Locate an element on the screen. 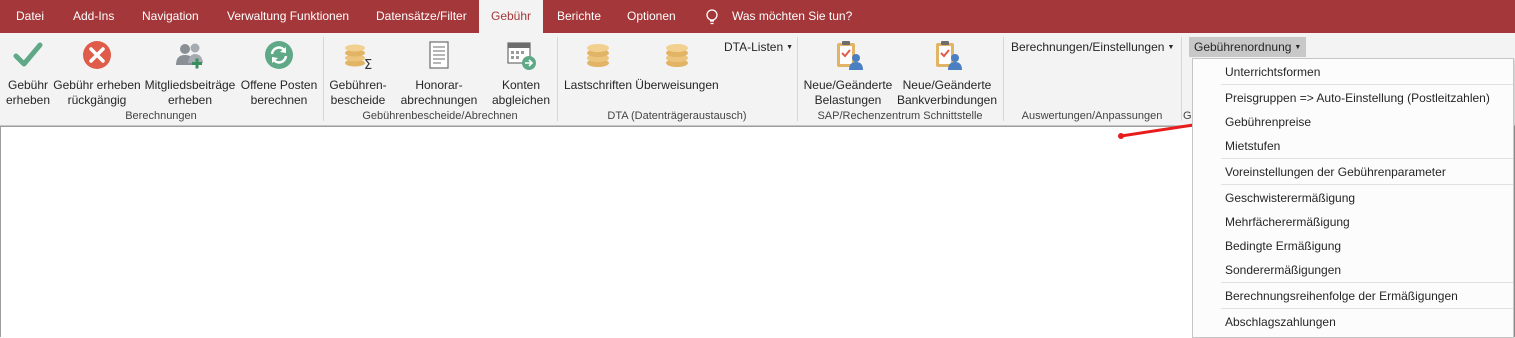  document-icon is located at coordinates (439, 55).